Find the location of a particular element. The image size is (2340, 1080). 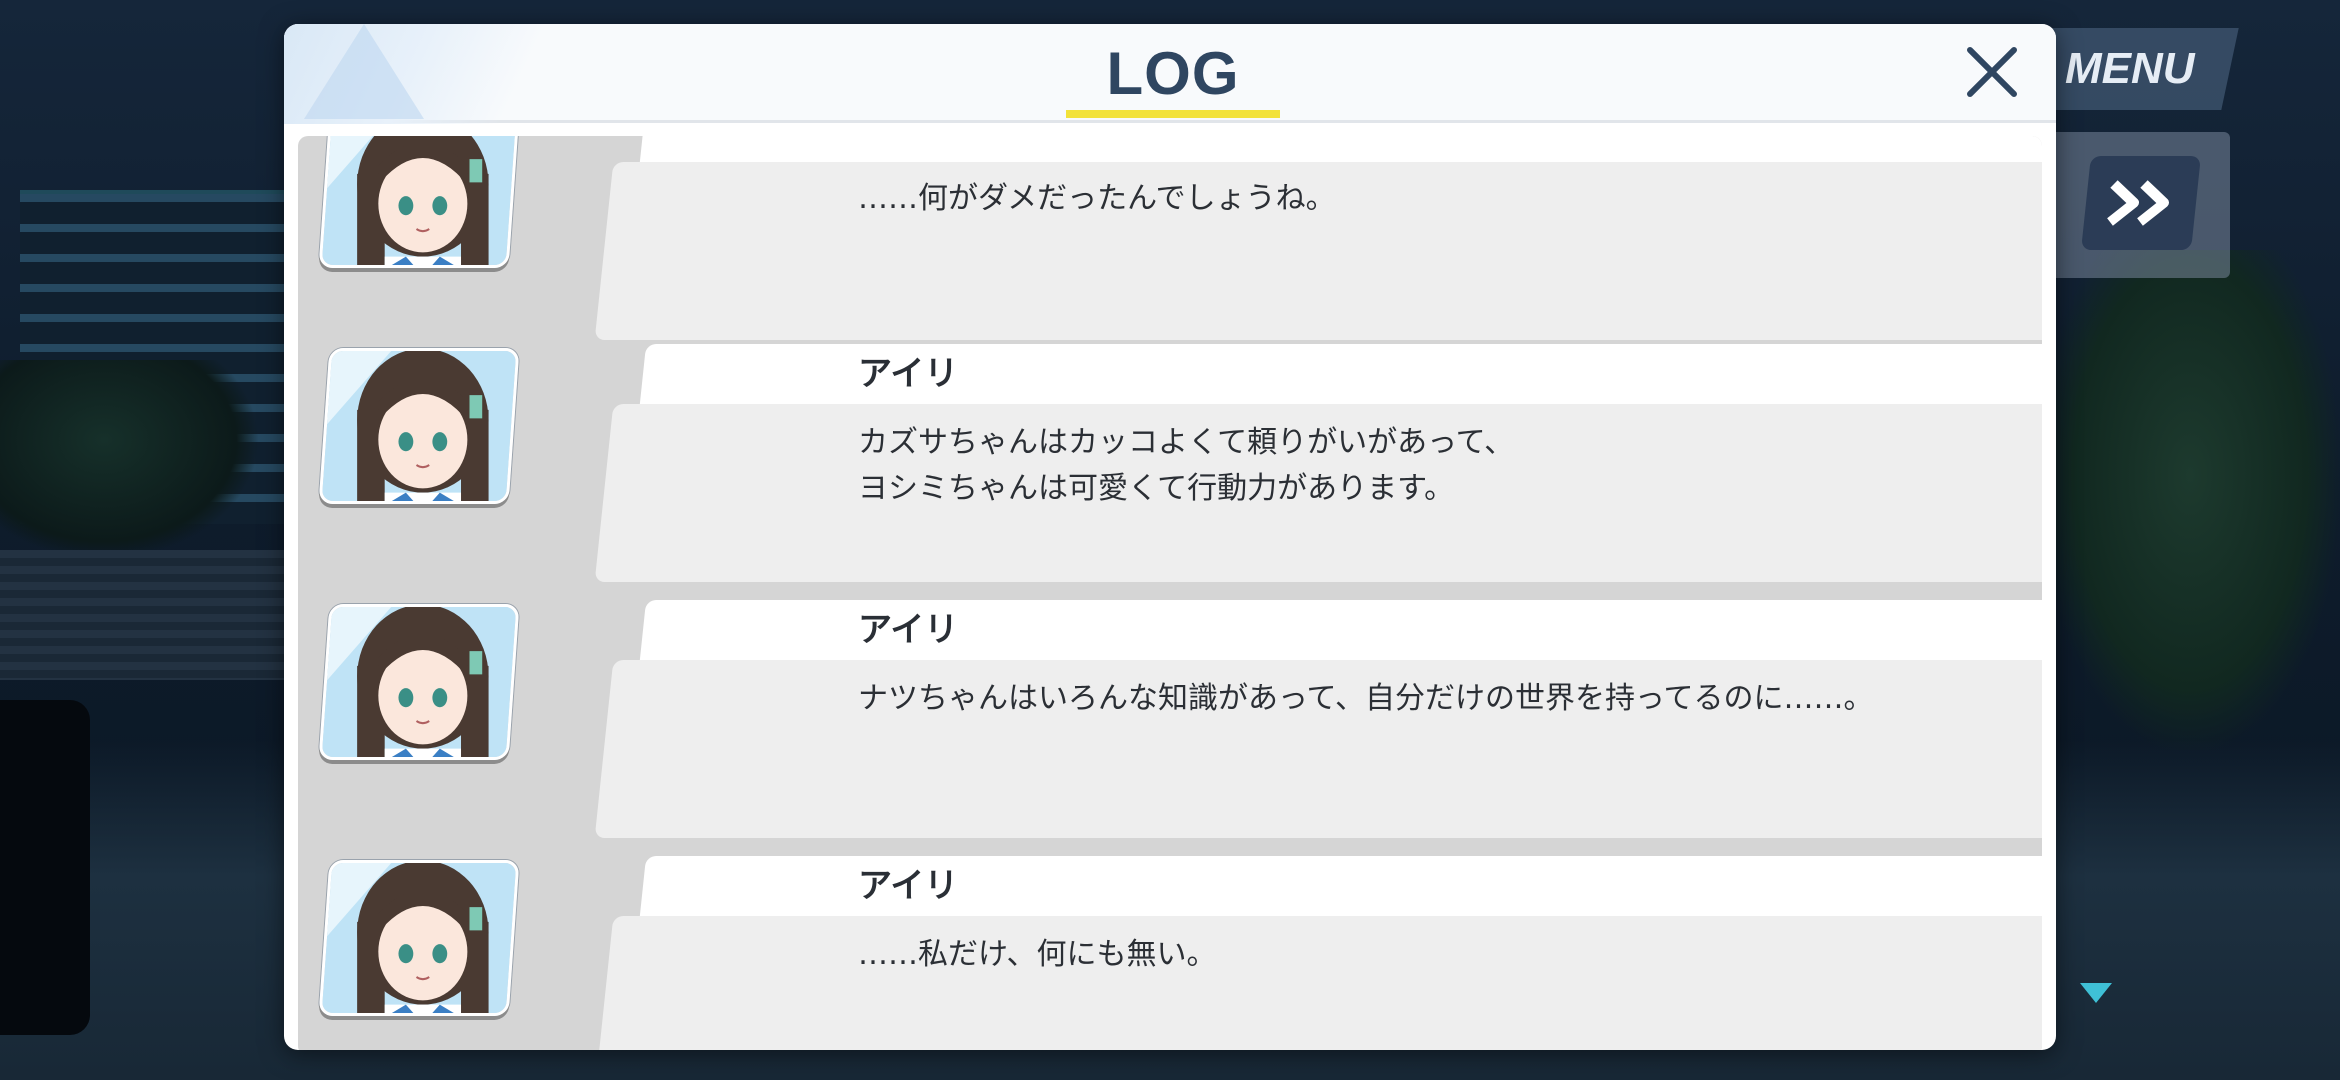

message-text: ……私だけ、何にも無い。 is located at coordinates (1037, 954).